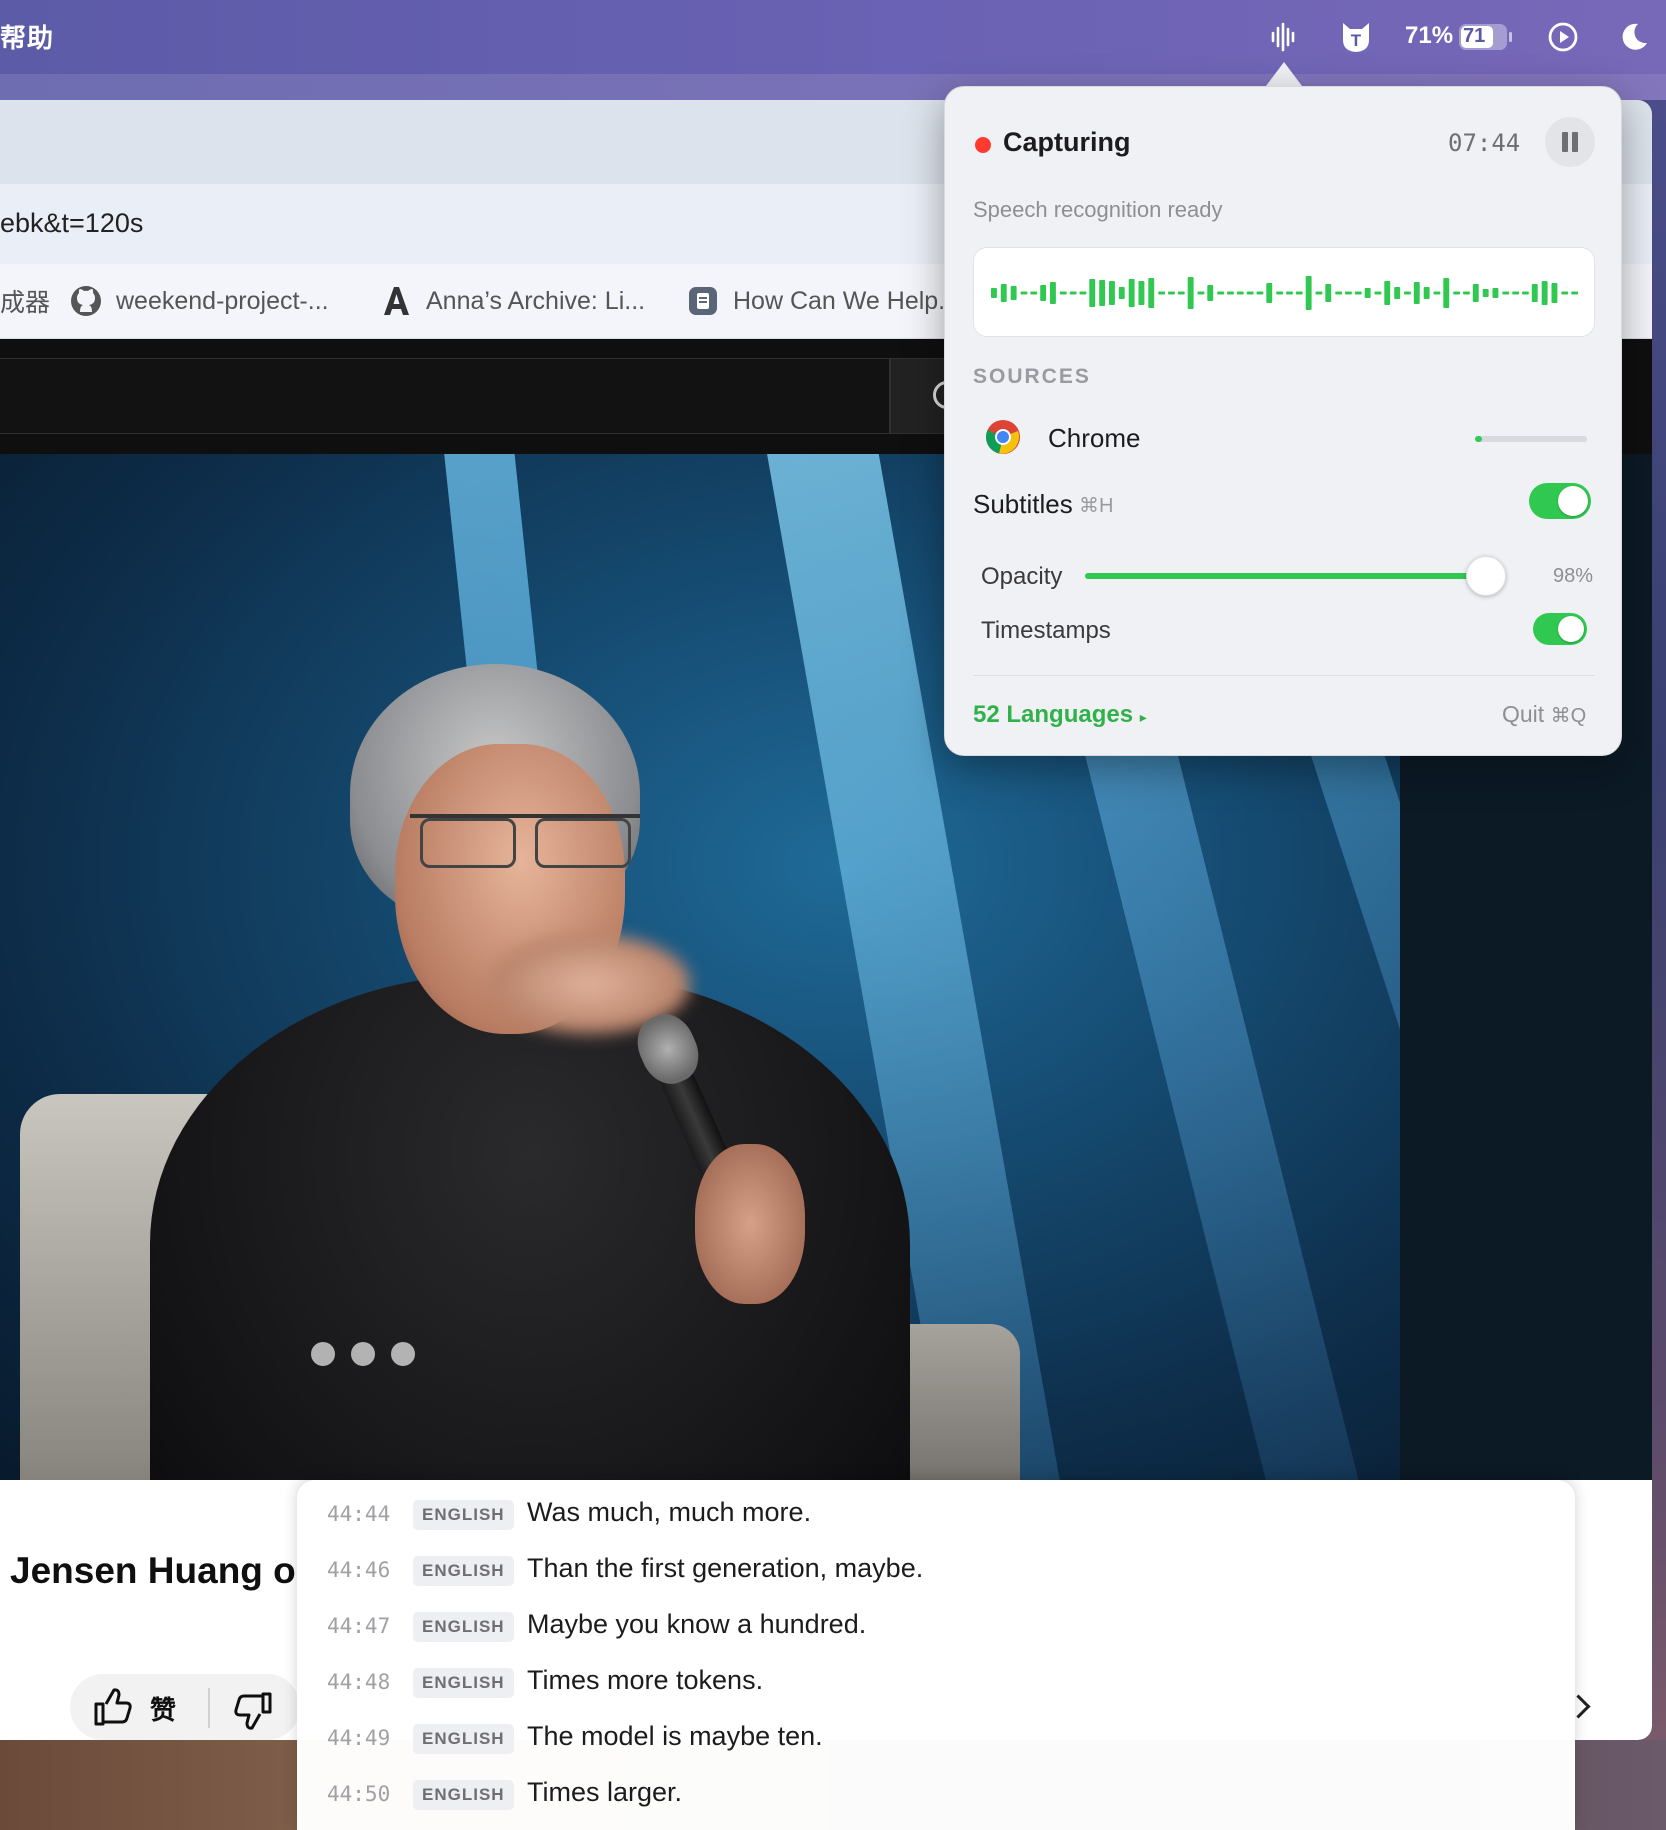  What do you see at coordinates (396, 301) in the screenshot?
I see `annas-archive-icon` at bounding box center [396, 301].